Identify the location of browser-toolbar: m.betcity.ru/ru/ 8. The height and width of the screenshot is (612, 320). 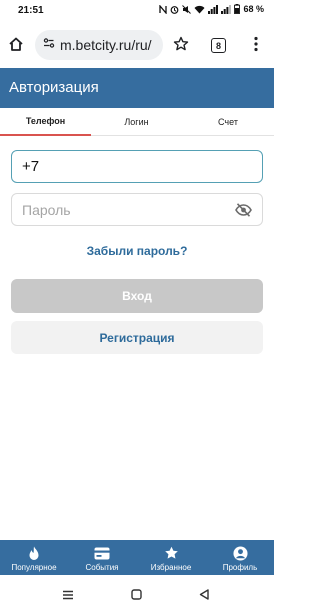
(137, 45).